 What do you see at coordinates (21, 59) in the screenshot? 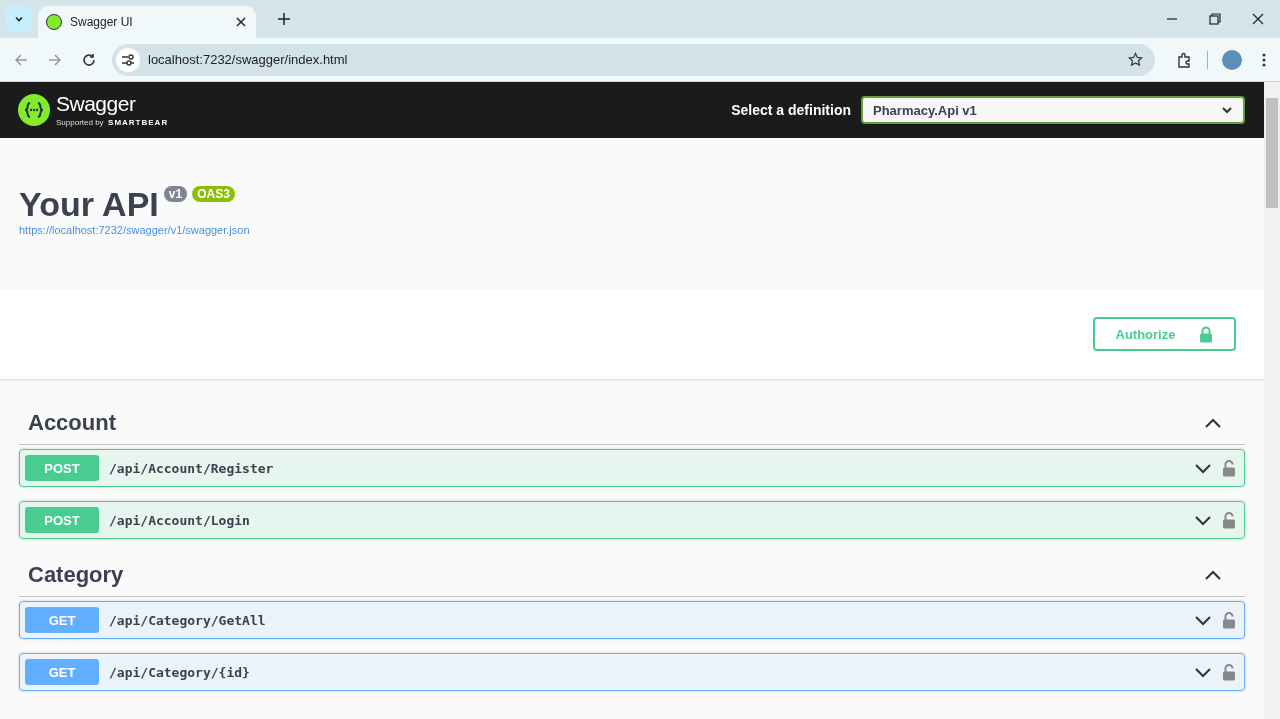
I see `back-icon` at bounding box center [21, 59].